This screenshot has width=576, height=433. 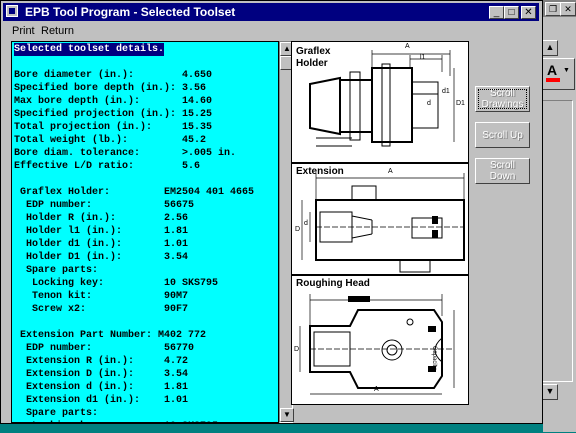 What do you see at coordinates (125, 153) in the screenshot?
I see `details-line: Bore diam. tolerance: >.005 in.` at bounding box center [125, 153].